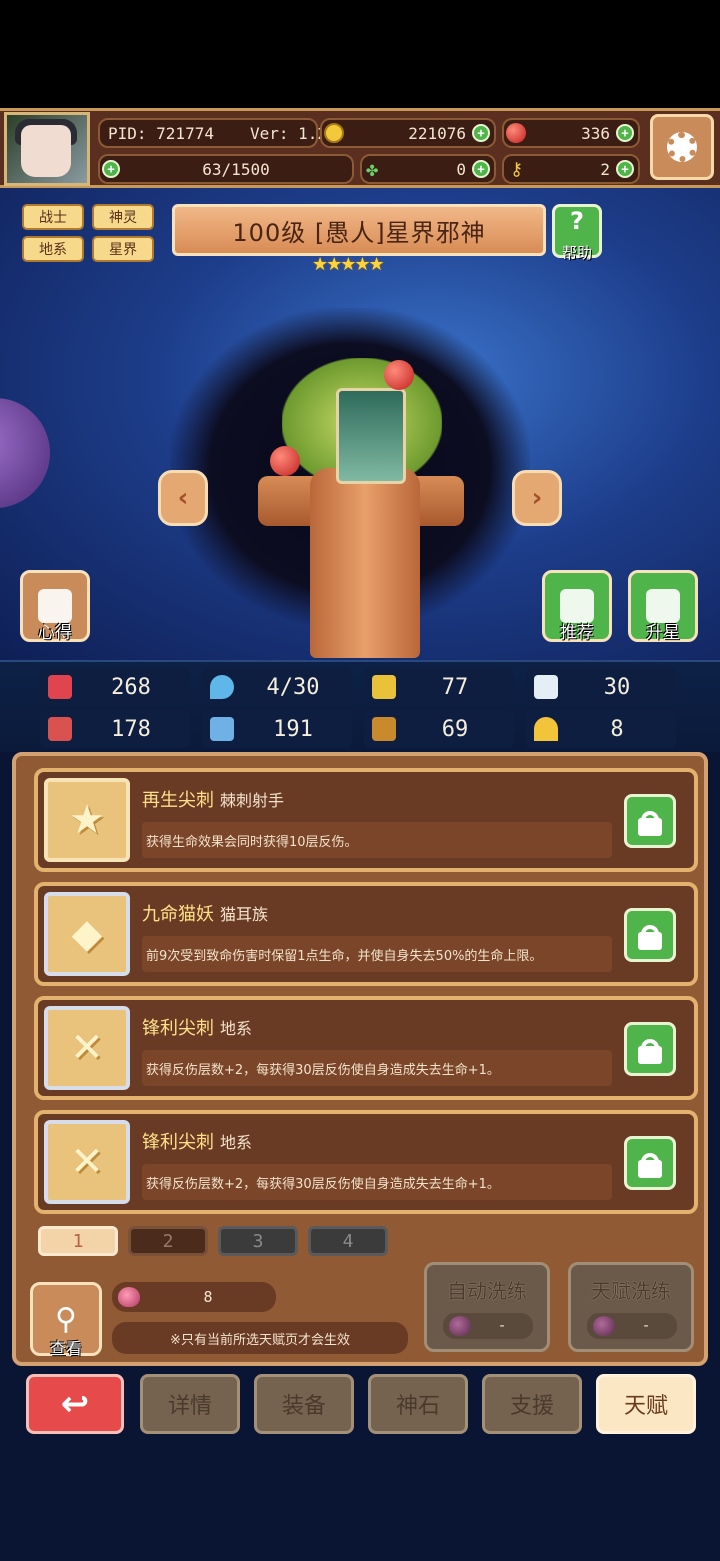 This screenshot has height=1561, width=720. Describe the element at coordinates (111, 169) in the screenshot. I see `add-energy-button: +` at that location.